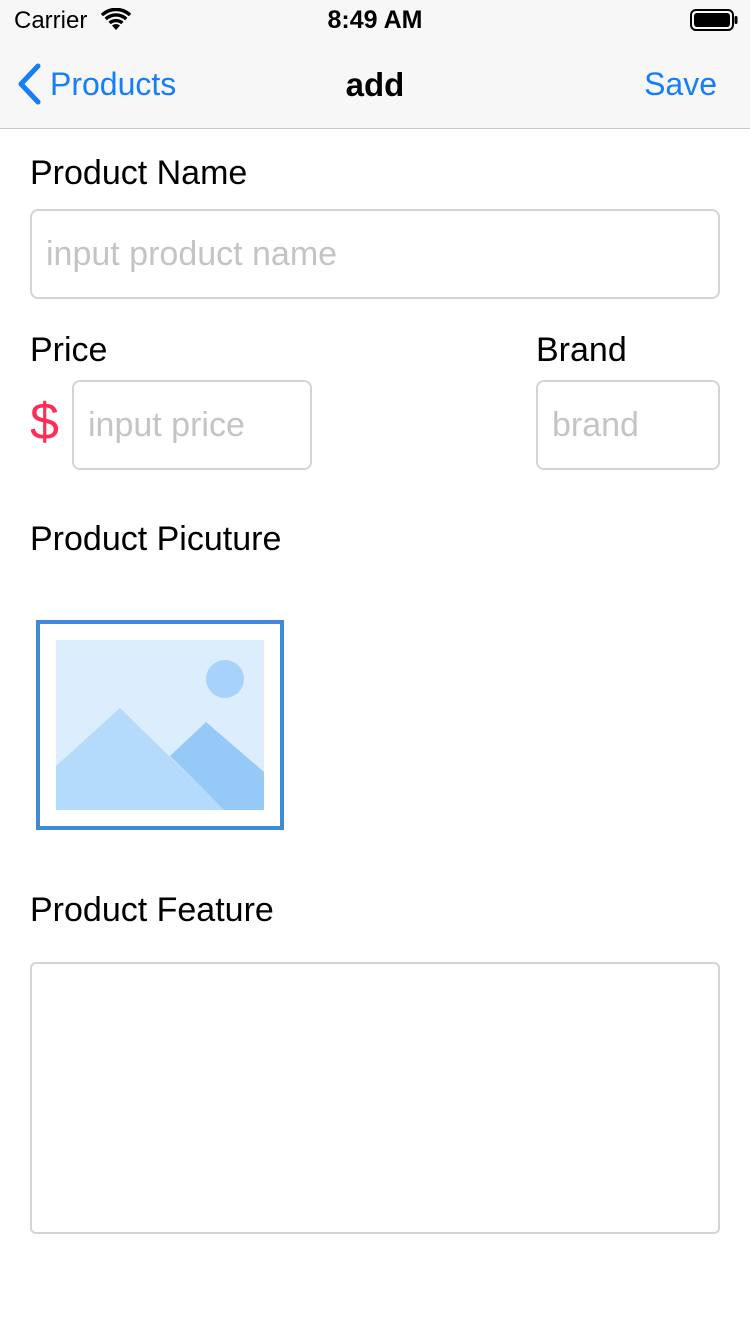 Image resolution: width=750 pixels, height=1334 pixels. I want to click on battery-icon, so click(714, 20).